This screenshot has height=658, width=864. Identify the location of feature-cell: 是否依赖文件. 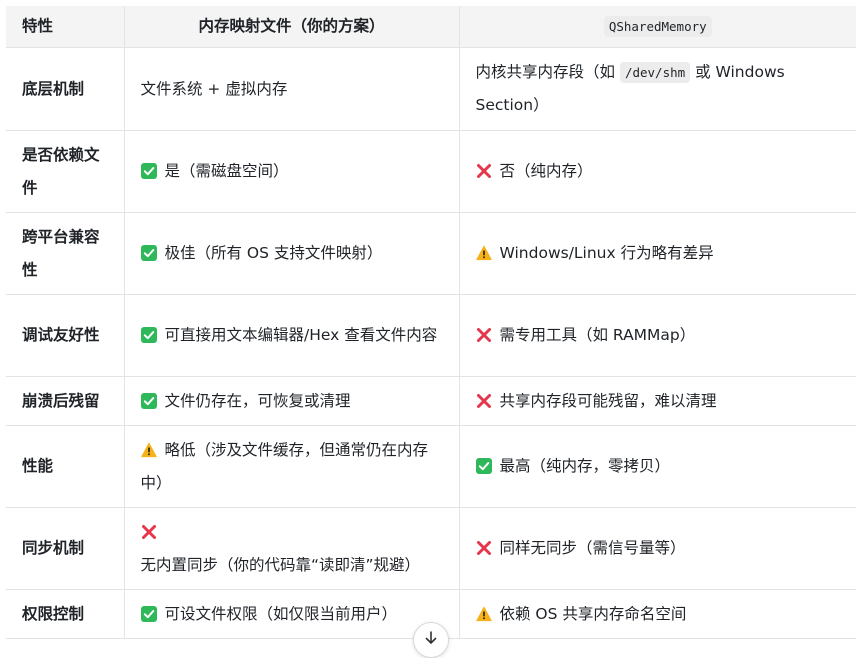
(65, 171).